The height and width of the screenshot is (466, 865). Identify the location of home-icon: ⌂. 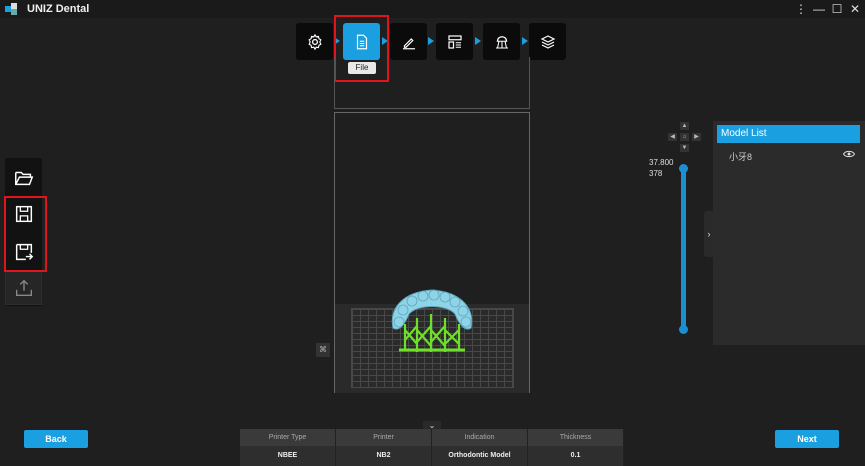
(684, 137).